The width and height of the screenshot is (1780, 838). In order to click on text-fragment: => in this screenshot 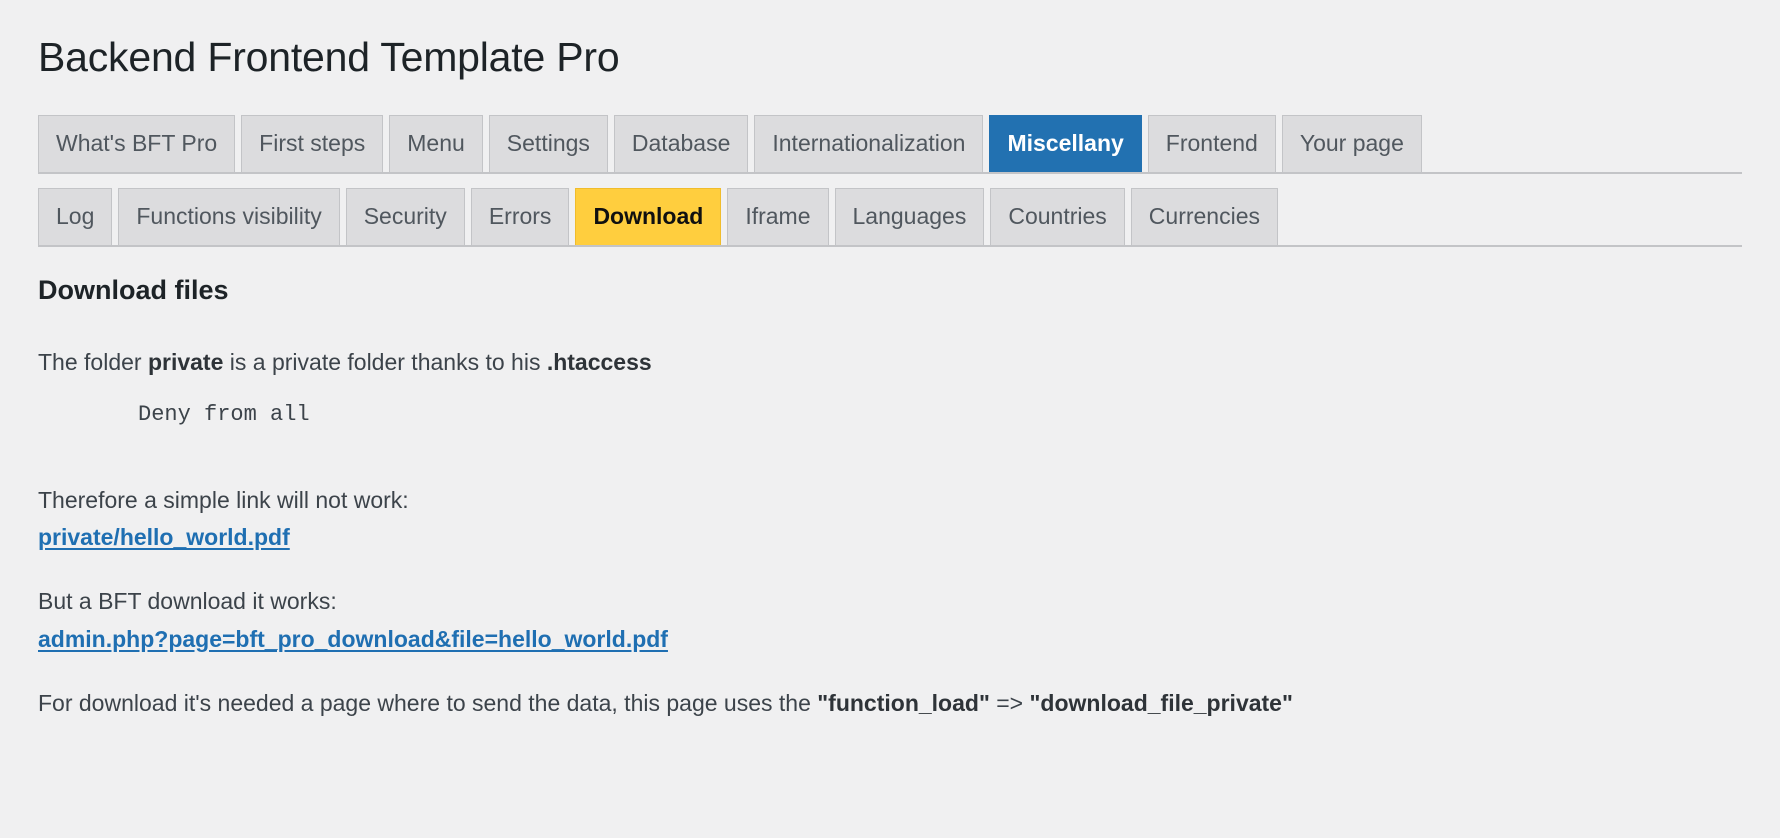, I will do `click(1009, 702)`.